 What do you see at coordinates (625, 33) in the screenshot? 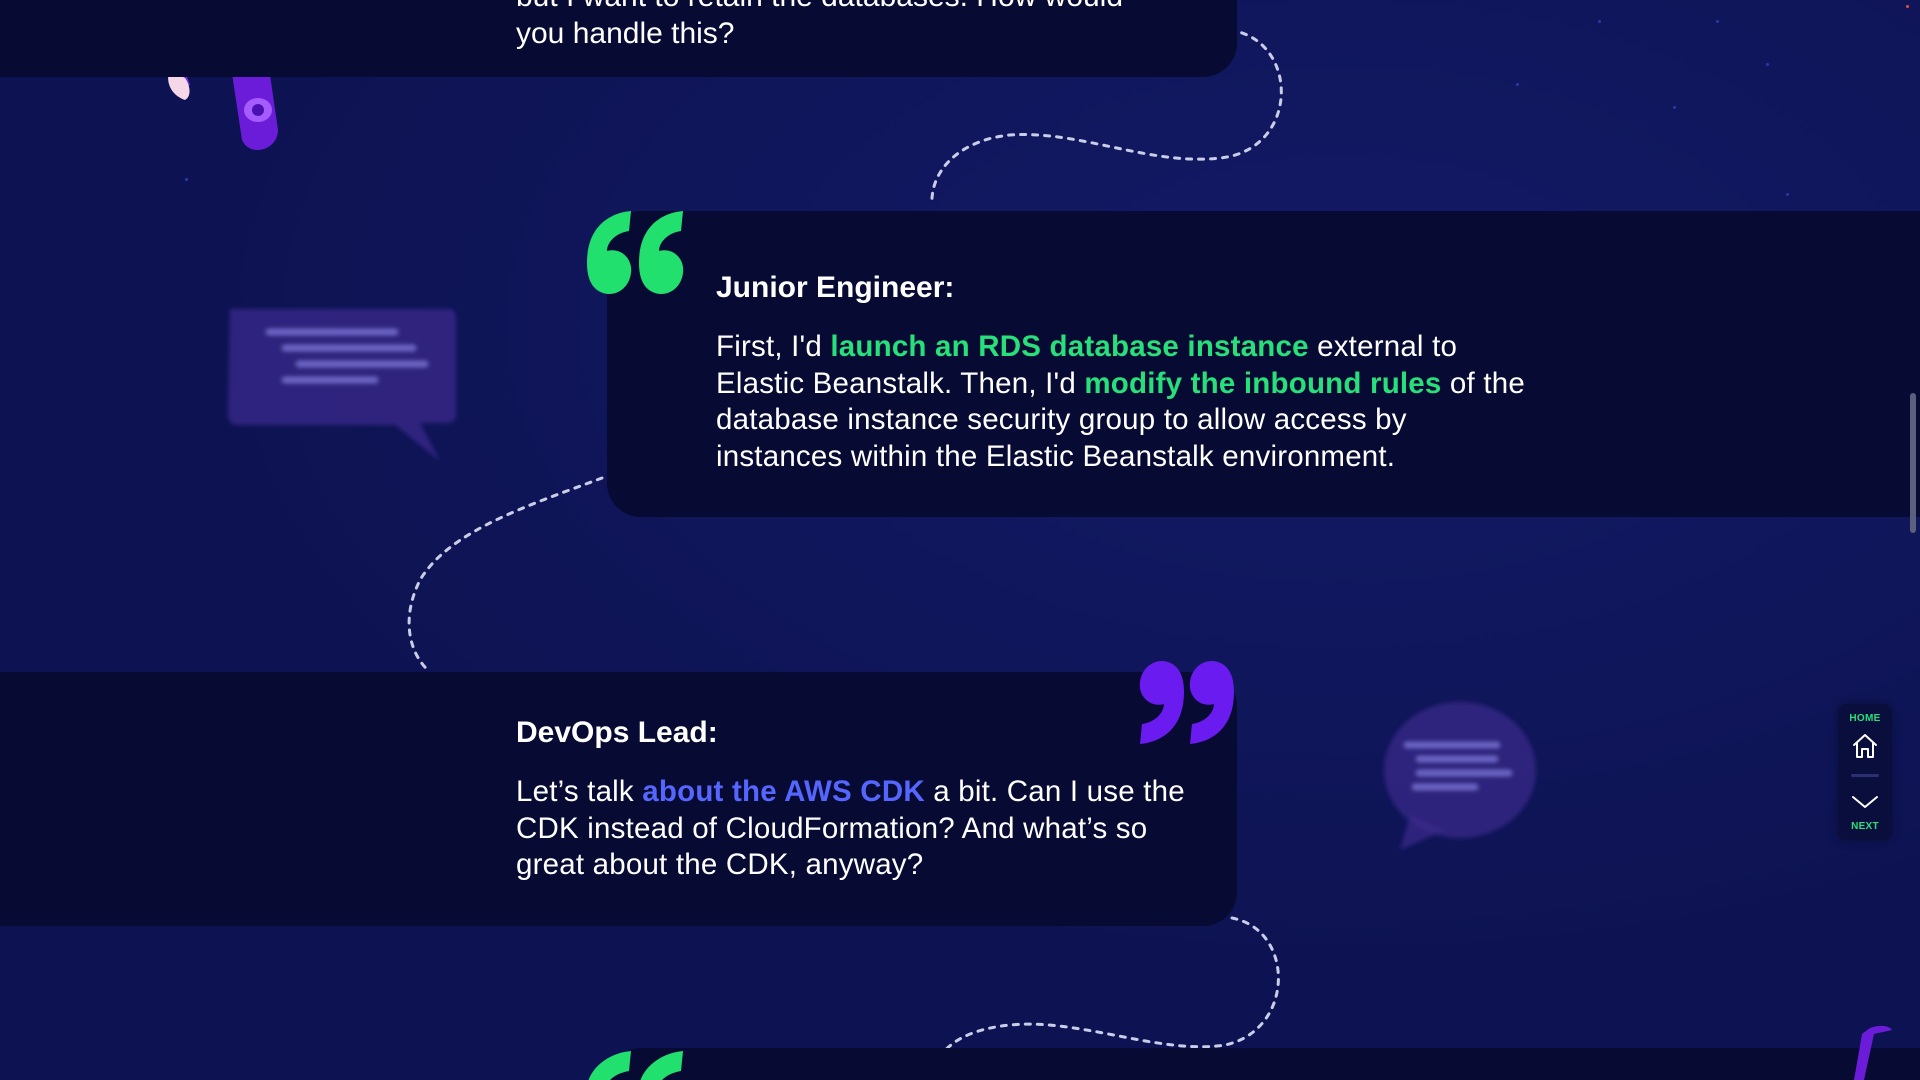
I see `previous-dialogue-line: you handle this?` at bounding box center [625, 33].